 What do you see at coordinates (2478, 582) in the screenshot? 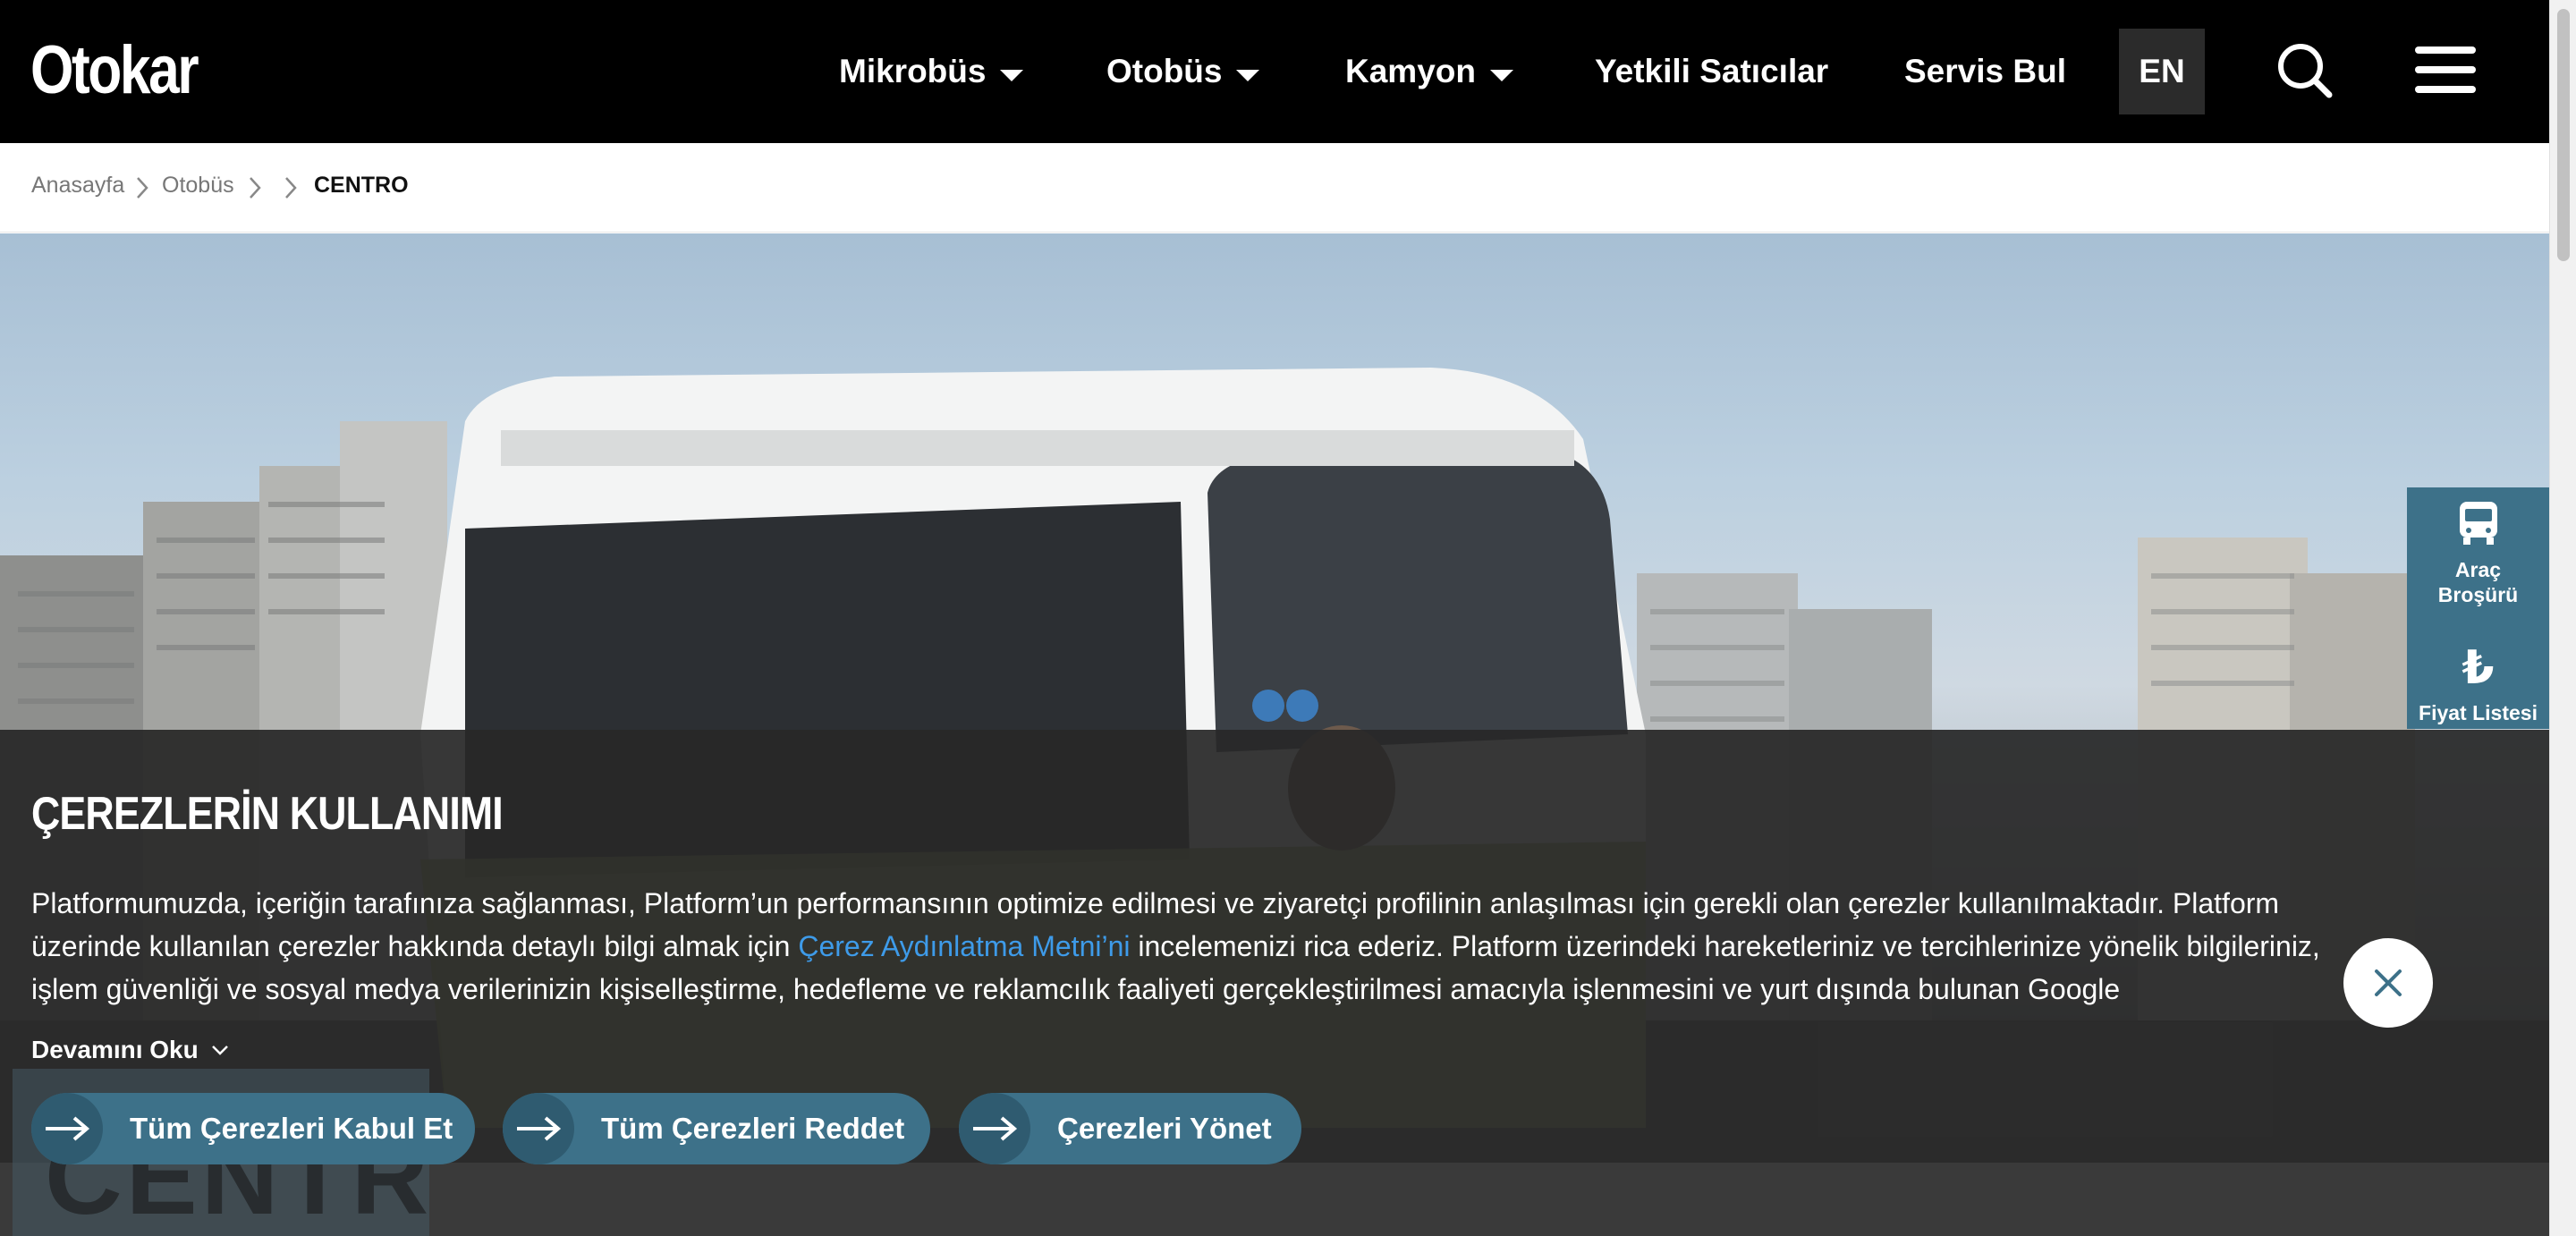
I see `vehicle-brochure-label: Araç Broşürü` at bounding box center [2478, 582].